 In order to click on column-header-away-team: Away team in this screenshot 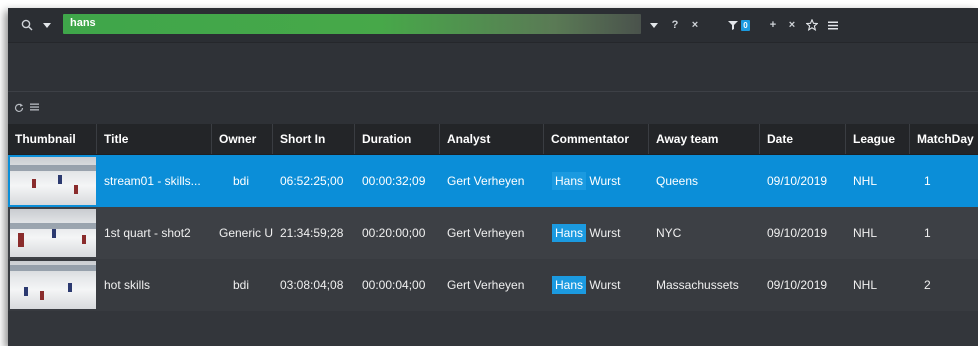, I will do `click(704, 139)`.